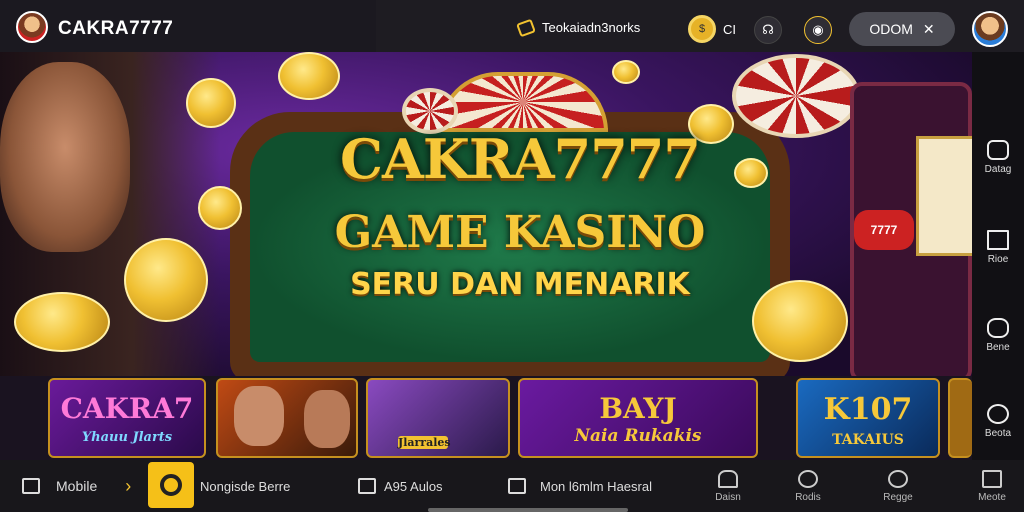 Image resolution: width=1024 pixels, height=512 pixels. I want to click on hexagon-icon, so click(998, 328).